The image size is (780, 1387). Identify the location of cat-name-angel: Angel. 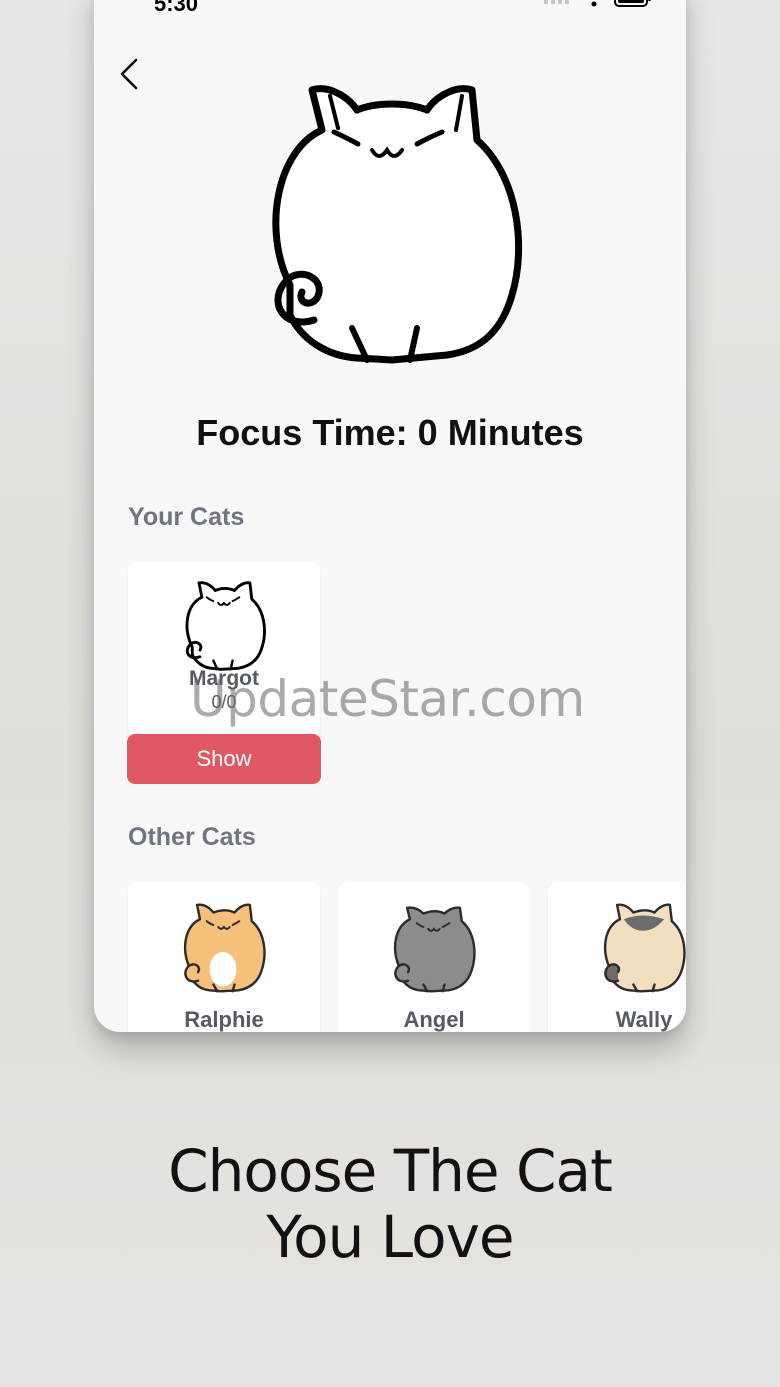
(434, 1019).